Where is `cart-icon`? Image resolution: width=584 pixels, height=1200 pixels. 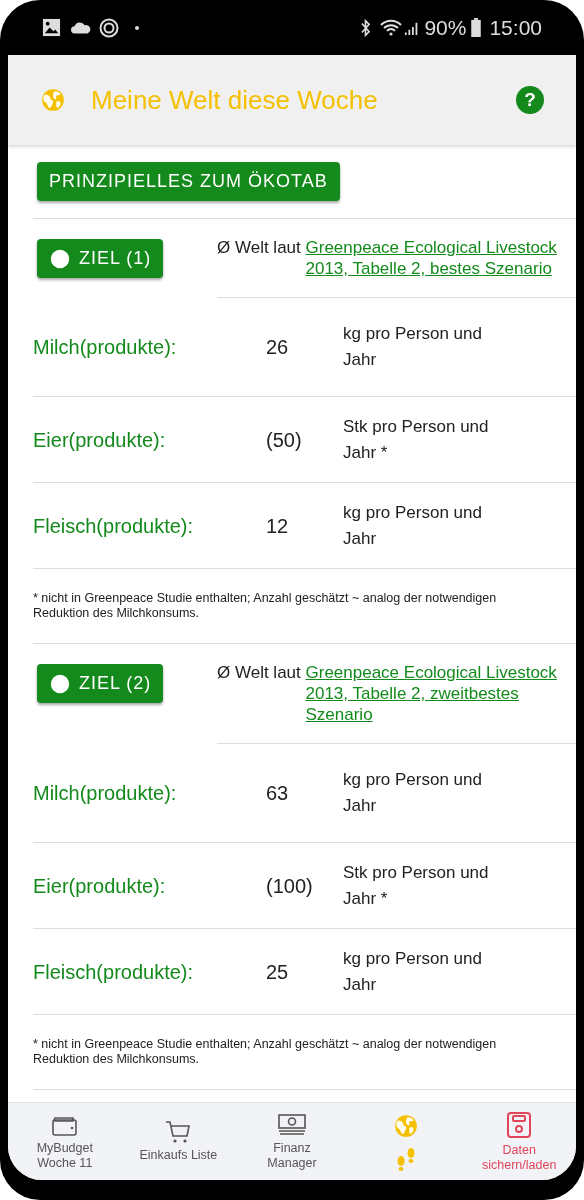
cart-icon is located at coordinates (178, 1132).